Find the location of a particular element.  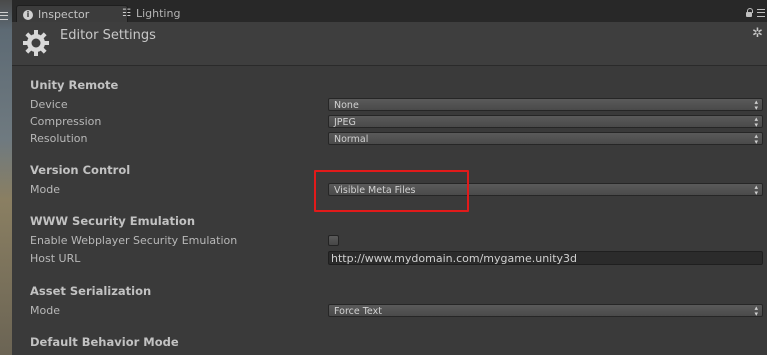

section-title-www-security: WWW Security Emulation is located at coordinates (113, 221).